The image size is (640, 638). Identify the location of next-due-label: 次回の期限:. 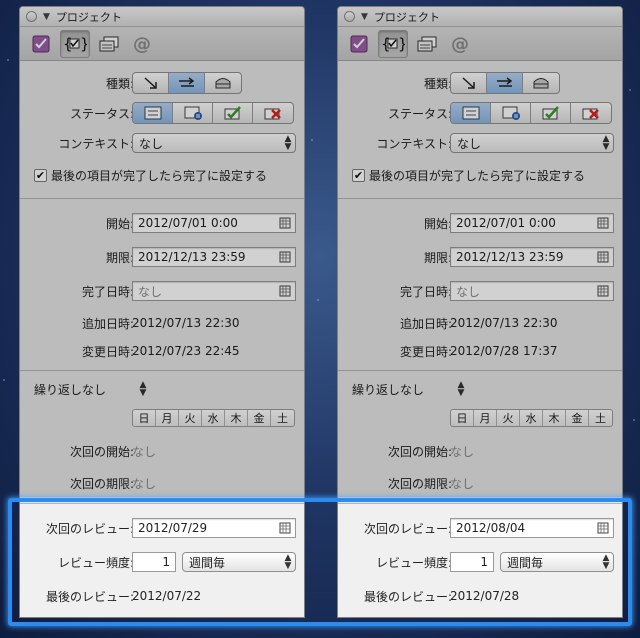
(419, 483).